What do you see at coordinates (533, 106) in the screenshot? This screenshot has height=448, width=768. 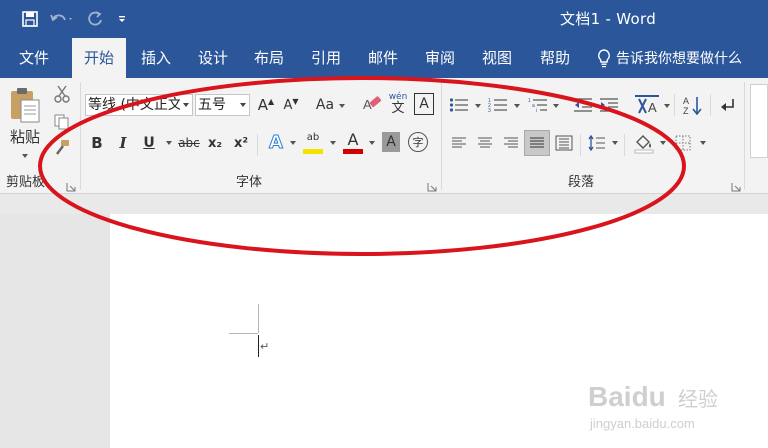 I see `svg-text: a` at bounding box center [533, 106].